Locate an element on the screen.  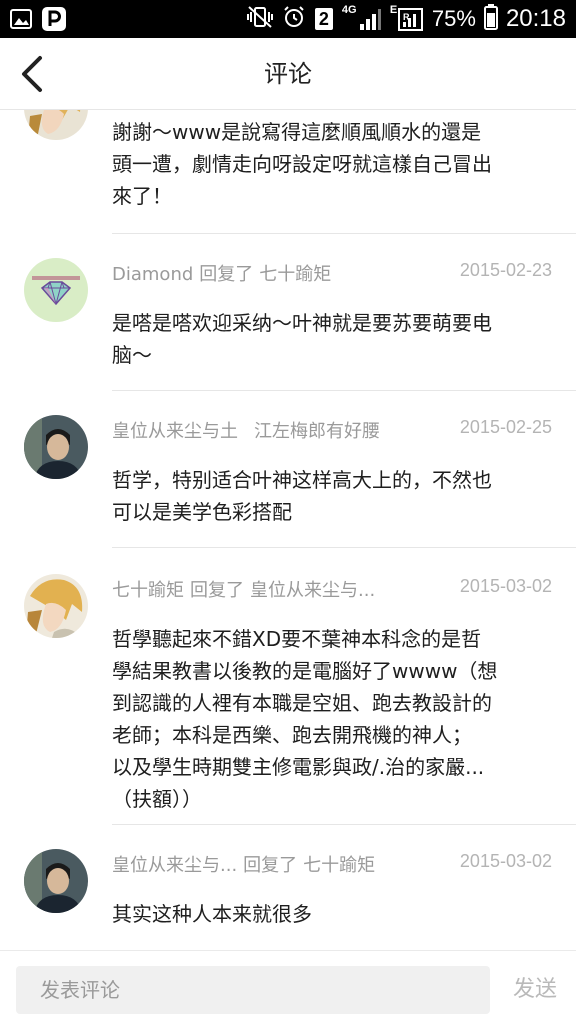
comment-text-line: 可以是美学色彩搭配 is located at coordinates (202, 512).